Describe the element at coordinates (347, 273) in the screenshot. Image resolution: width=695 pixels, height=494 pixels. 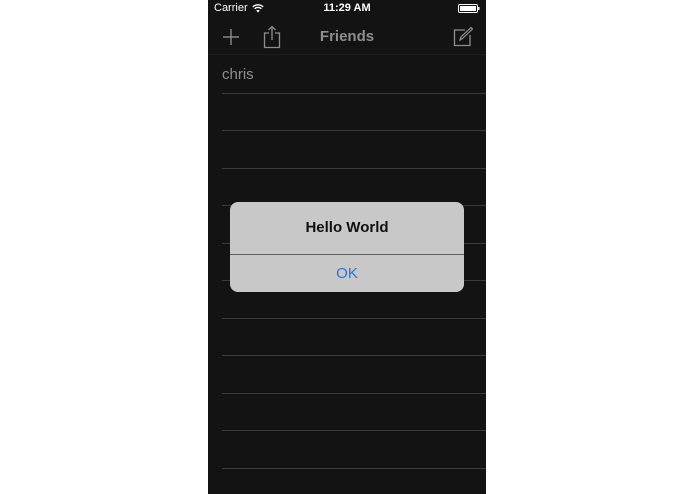
I see `alert-ok-button: OK` at that location.